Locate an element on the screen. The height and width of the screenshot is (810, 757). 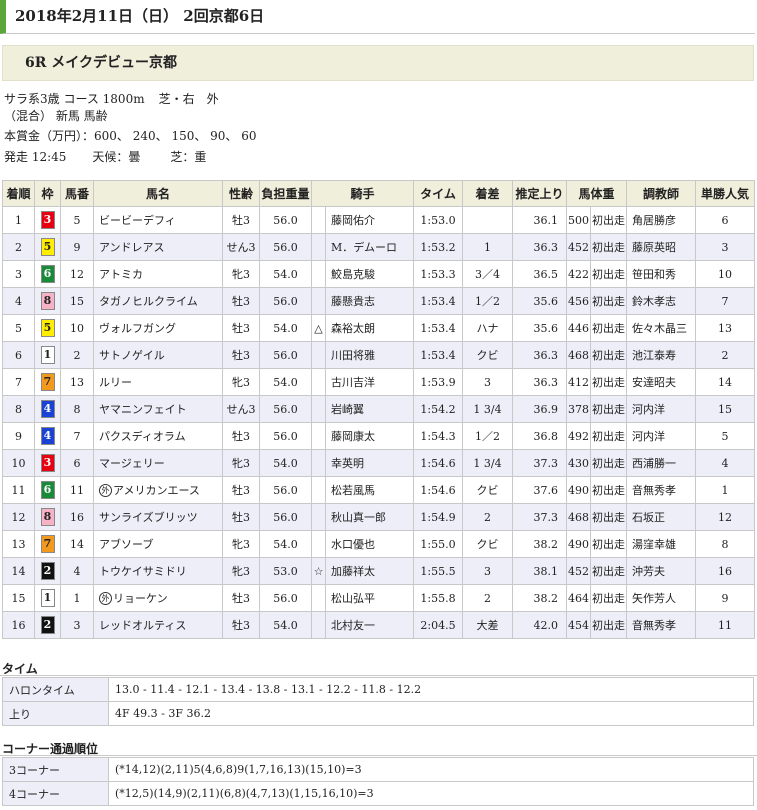
result-horse-number: 11 is located at coordinates (77, 490).